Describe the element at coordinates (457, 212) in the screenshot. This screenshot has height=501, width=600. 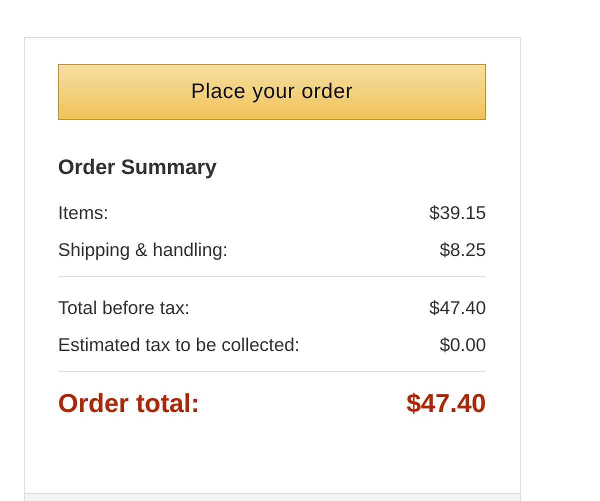
I see `line-amount: $39.15` at that location.